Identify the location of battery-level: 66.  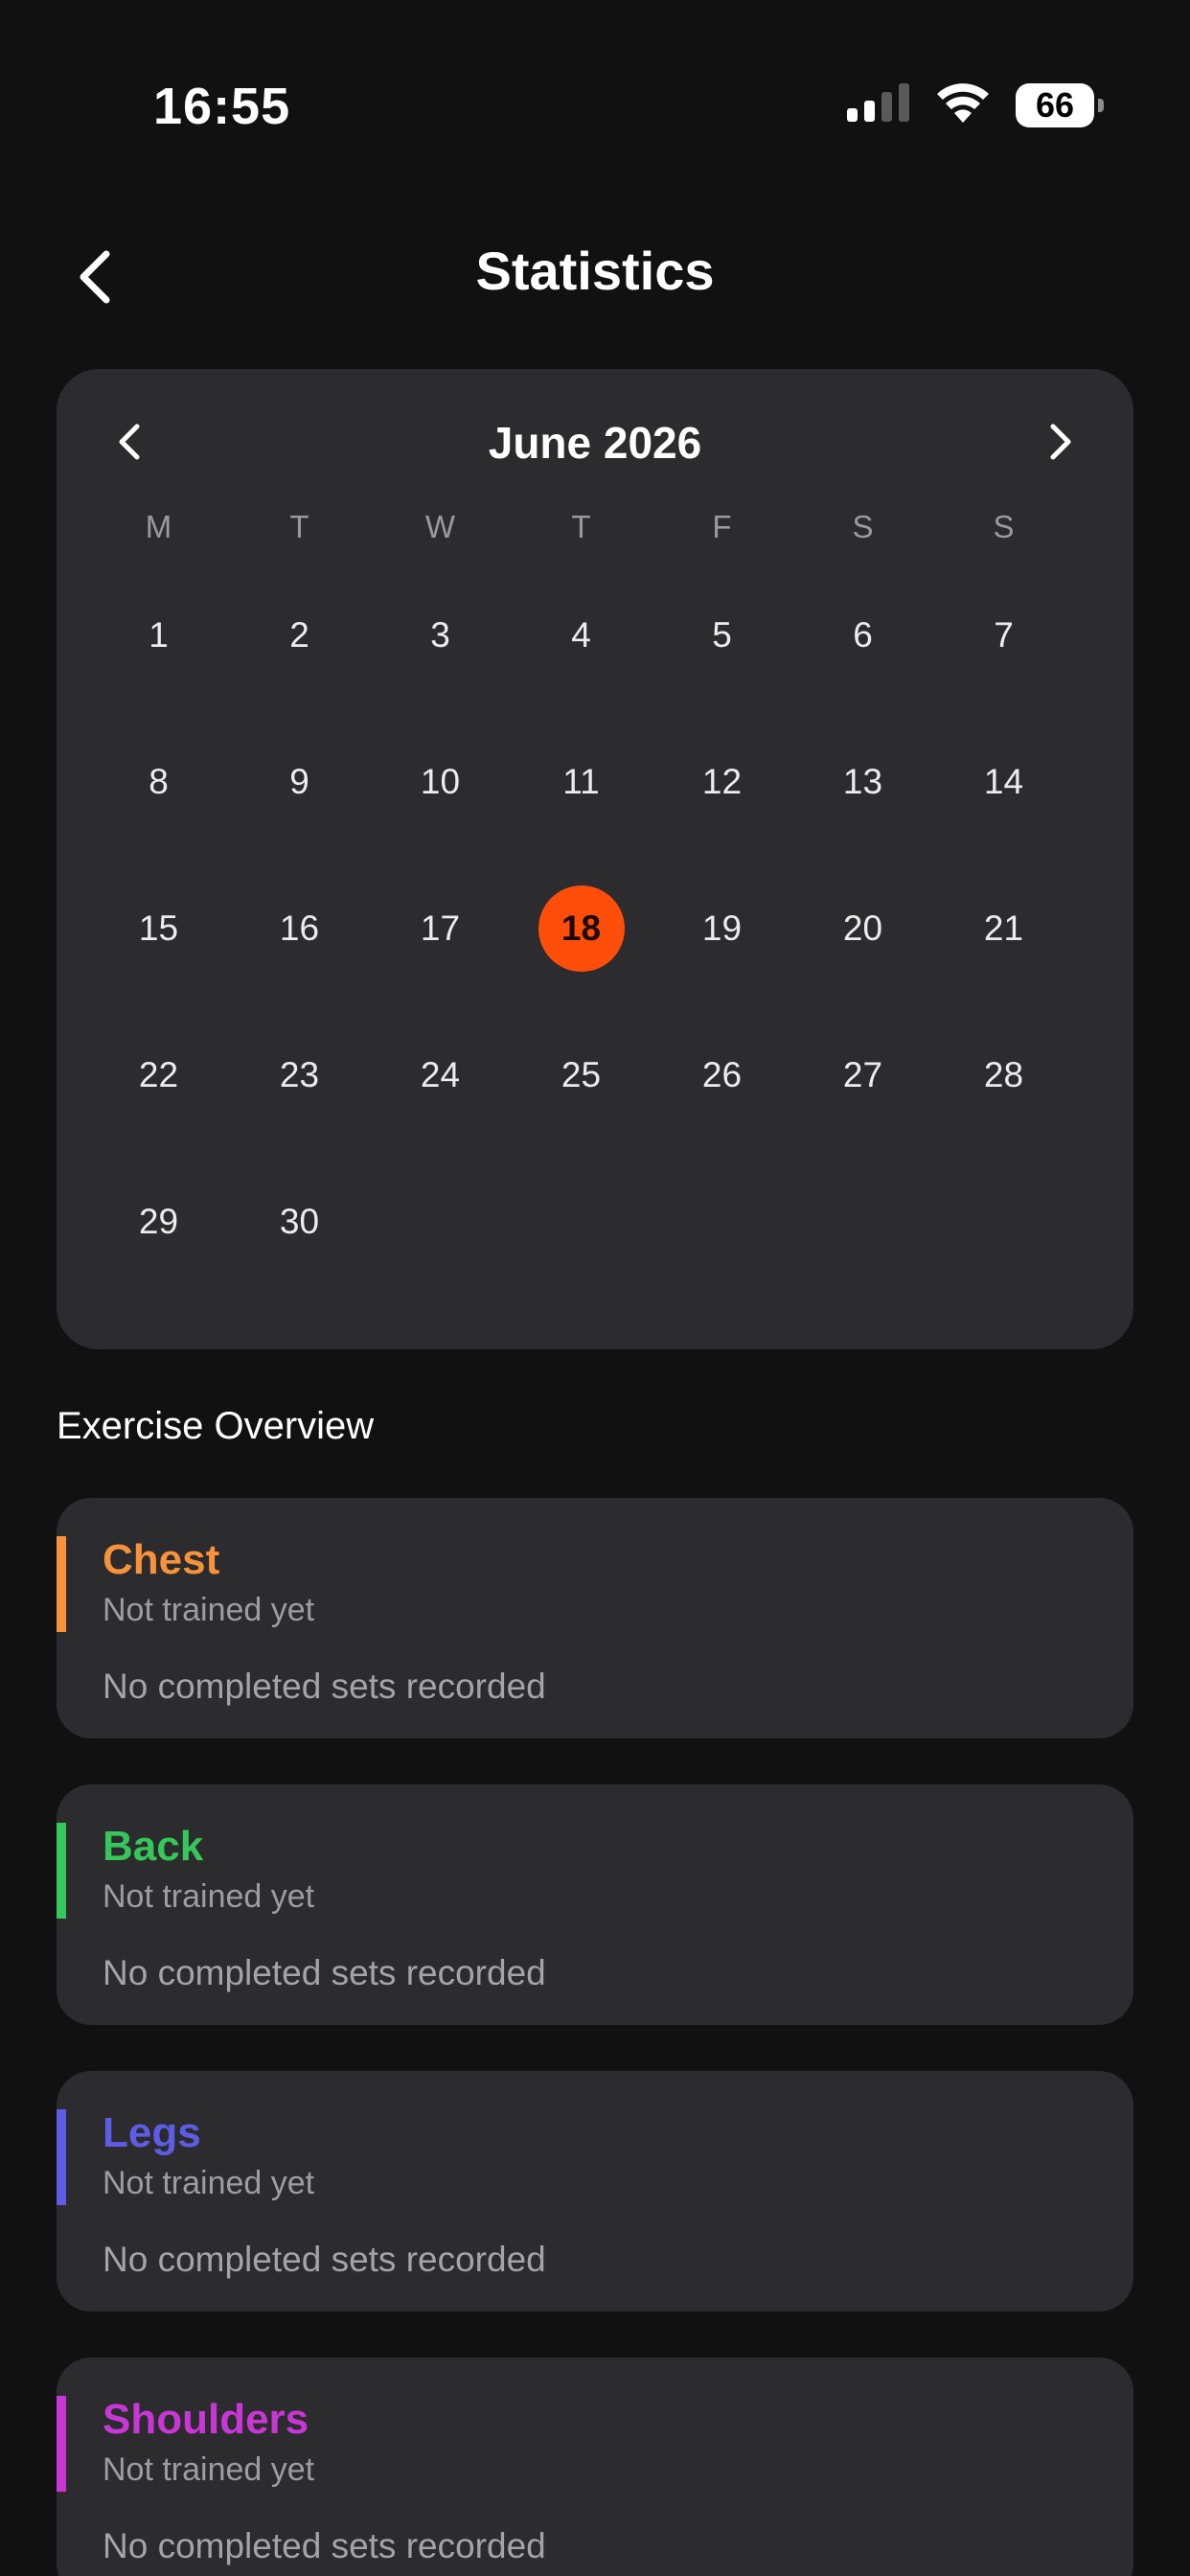
(1055, 104).